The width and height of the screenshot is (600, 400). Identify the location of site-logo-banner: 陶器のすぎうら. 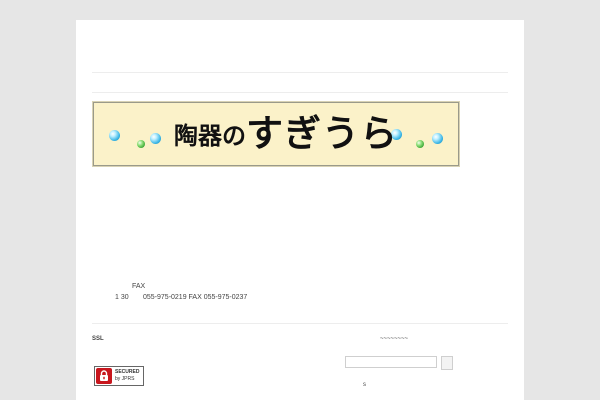
(276, 134).